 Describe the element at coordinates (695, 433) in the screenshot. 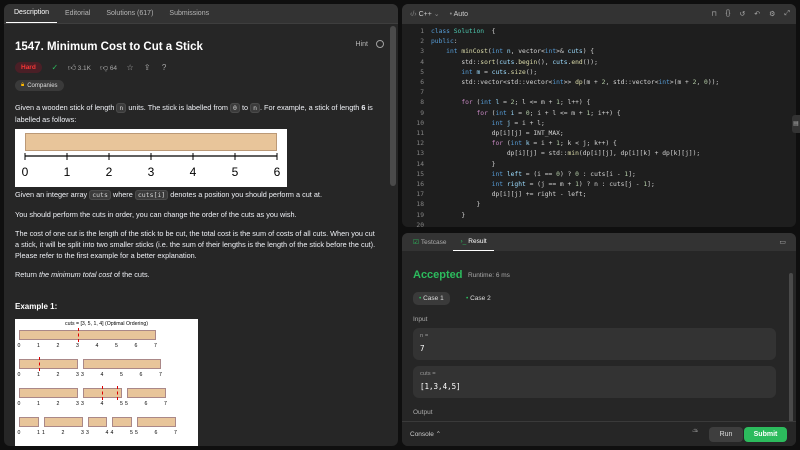

I see `cloud-icon: ⛅︎` at that location.